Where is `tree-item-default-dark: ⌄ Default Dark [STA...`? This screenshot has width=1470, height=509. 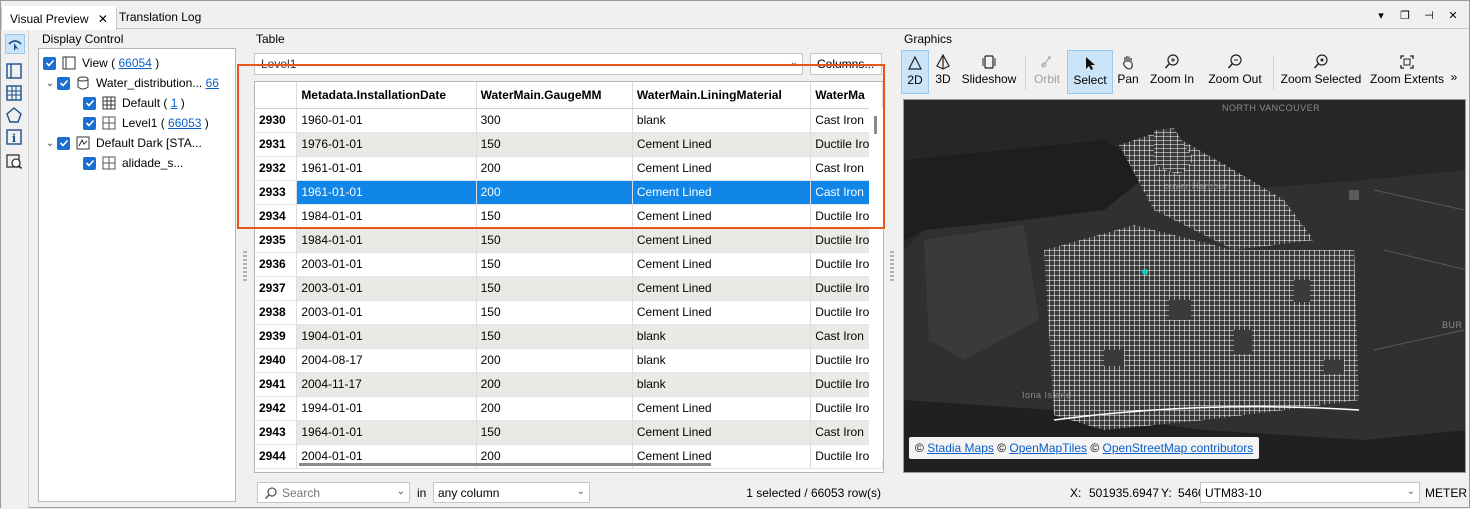 tree-item-default-dark: ⌄ Default Dark [STA... is located at coordinates (122, 143).